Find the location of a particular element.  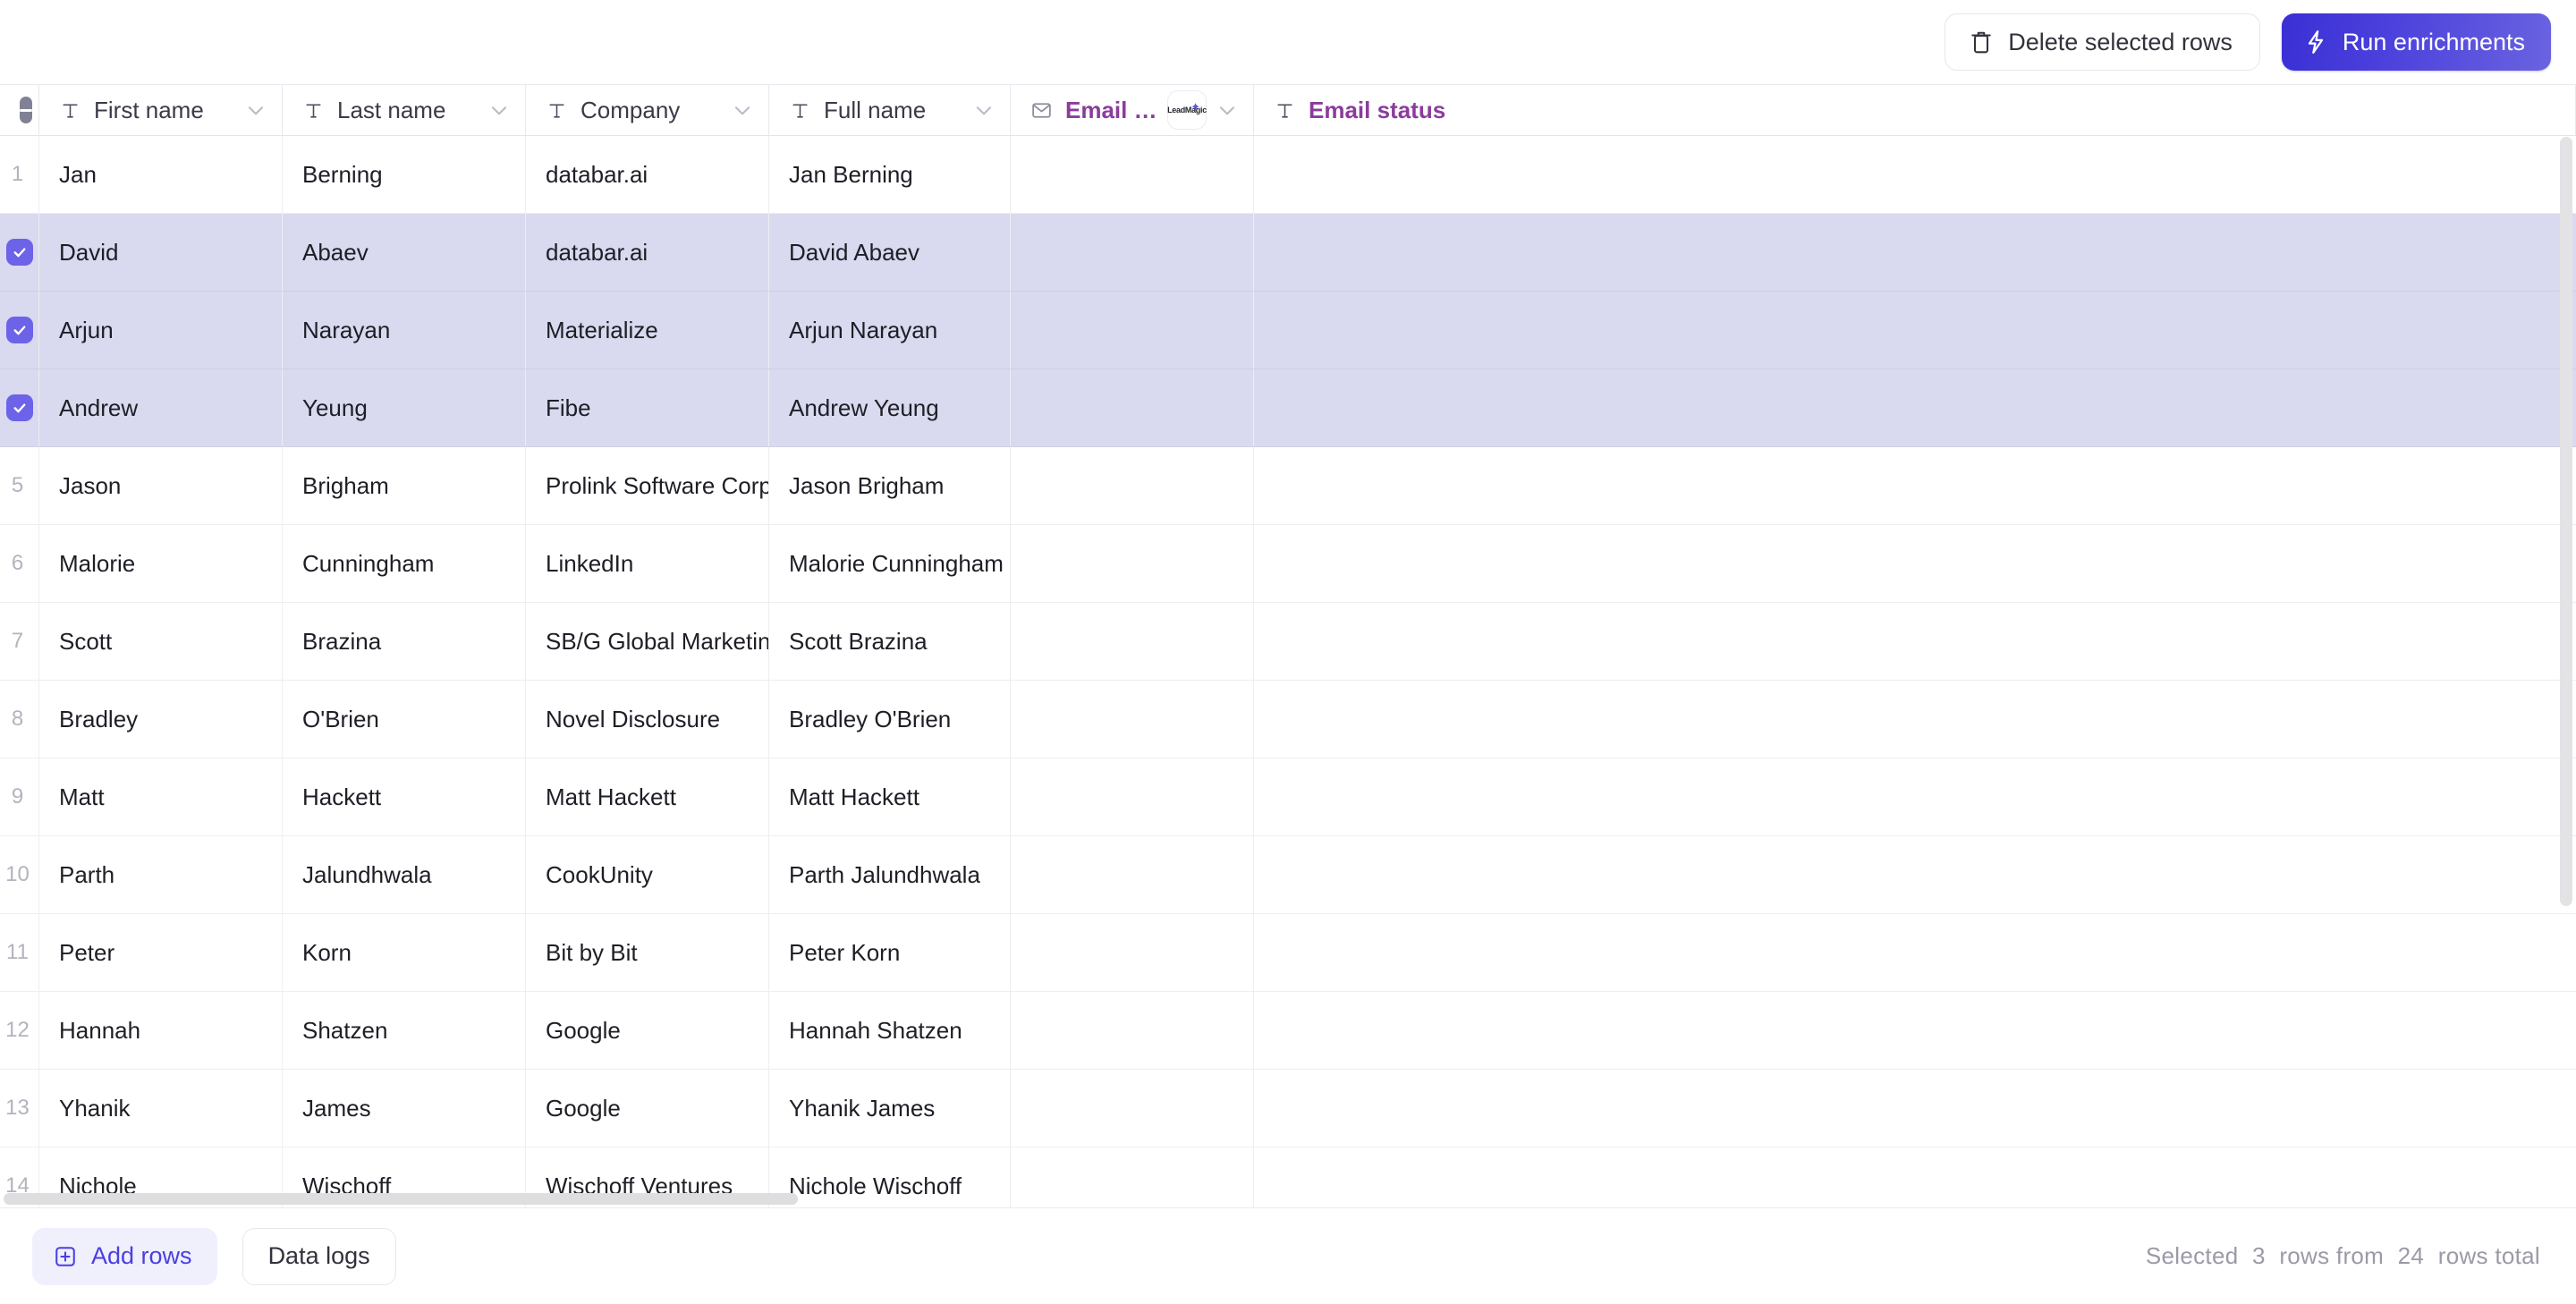

table-cell: Berning is located at coordinates (404, 175).